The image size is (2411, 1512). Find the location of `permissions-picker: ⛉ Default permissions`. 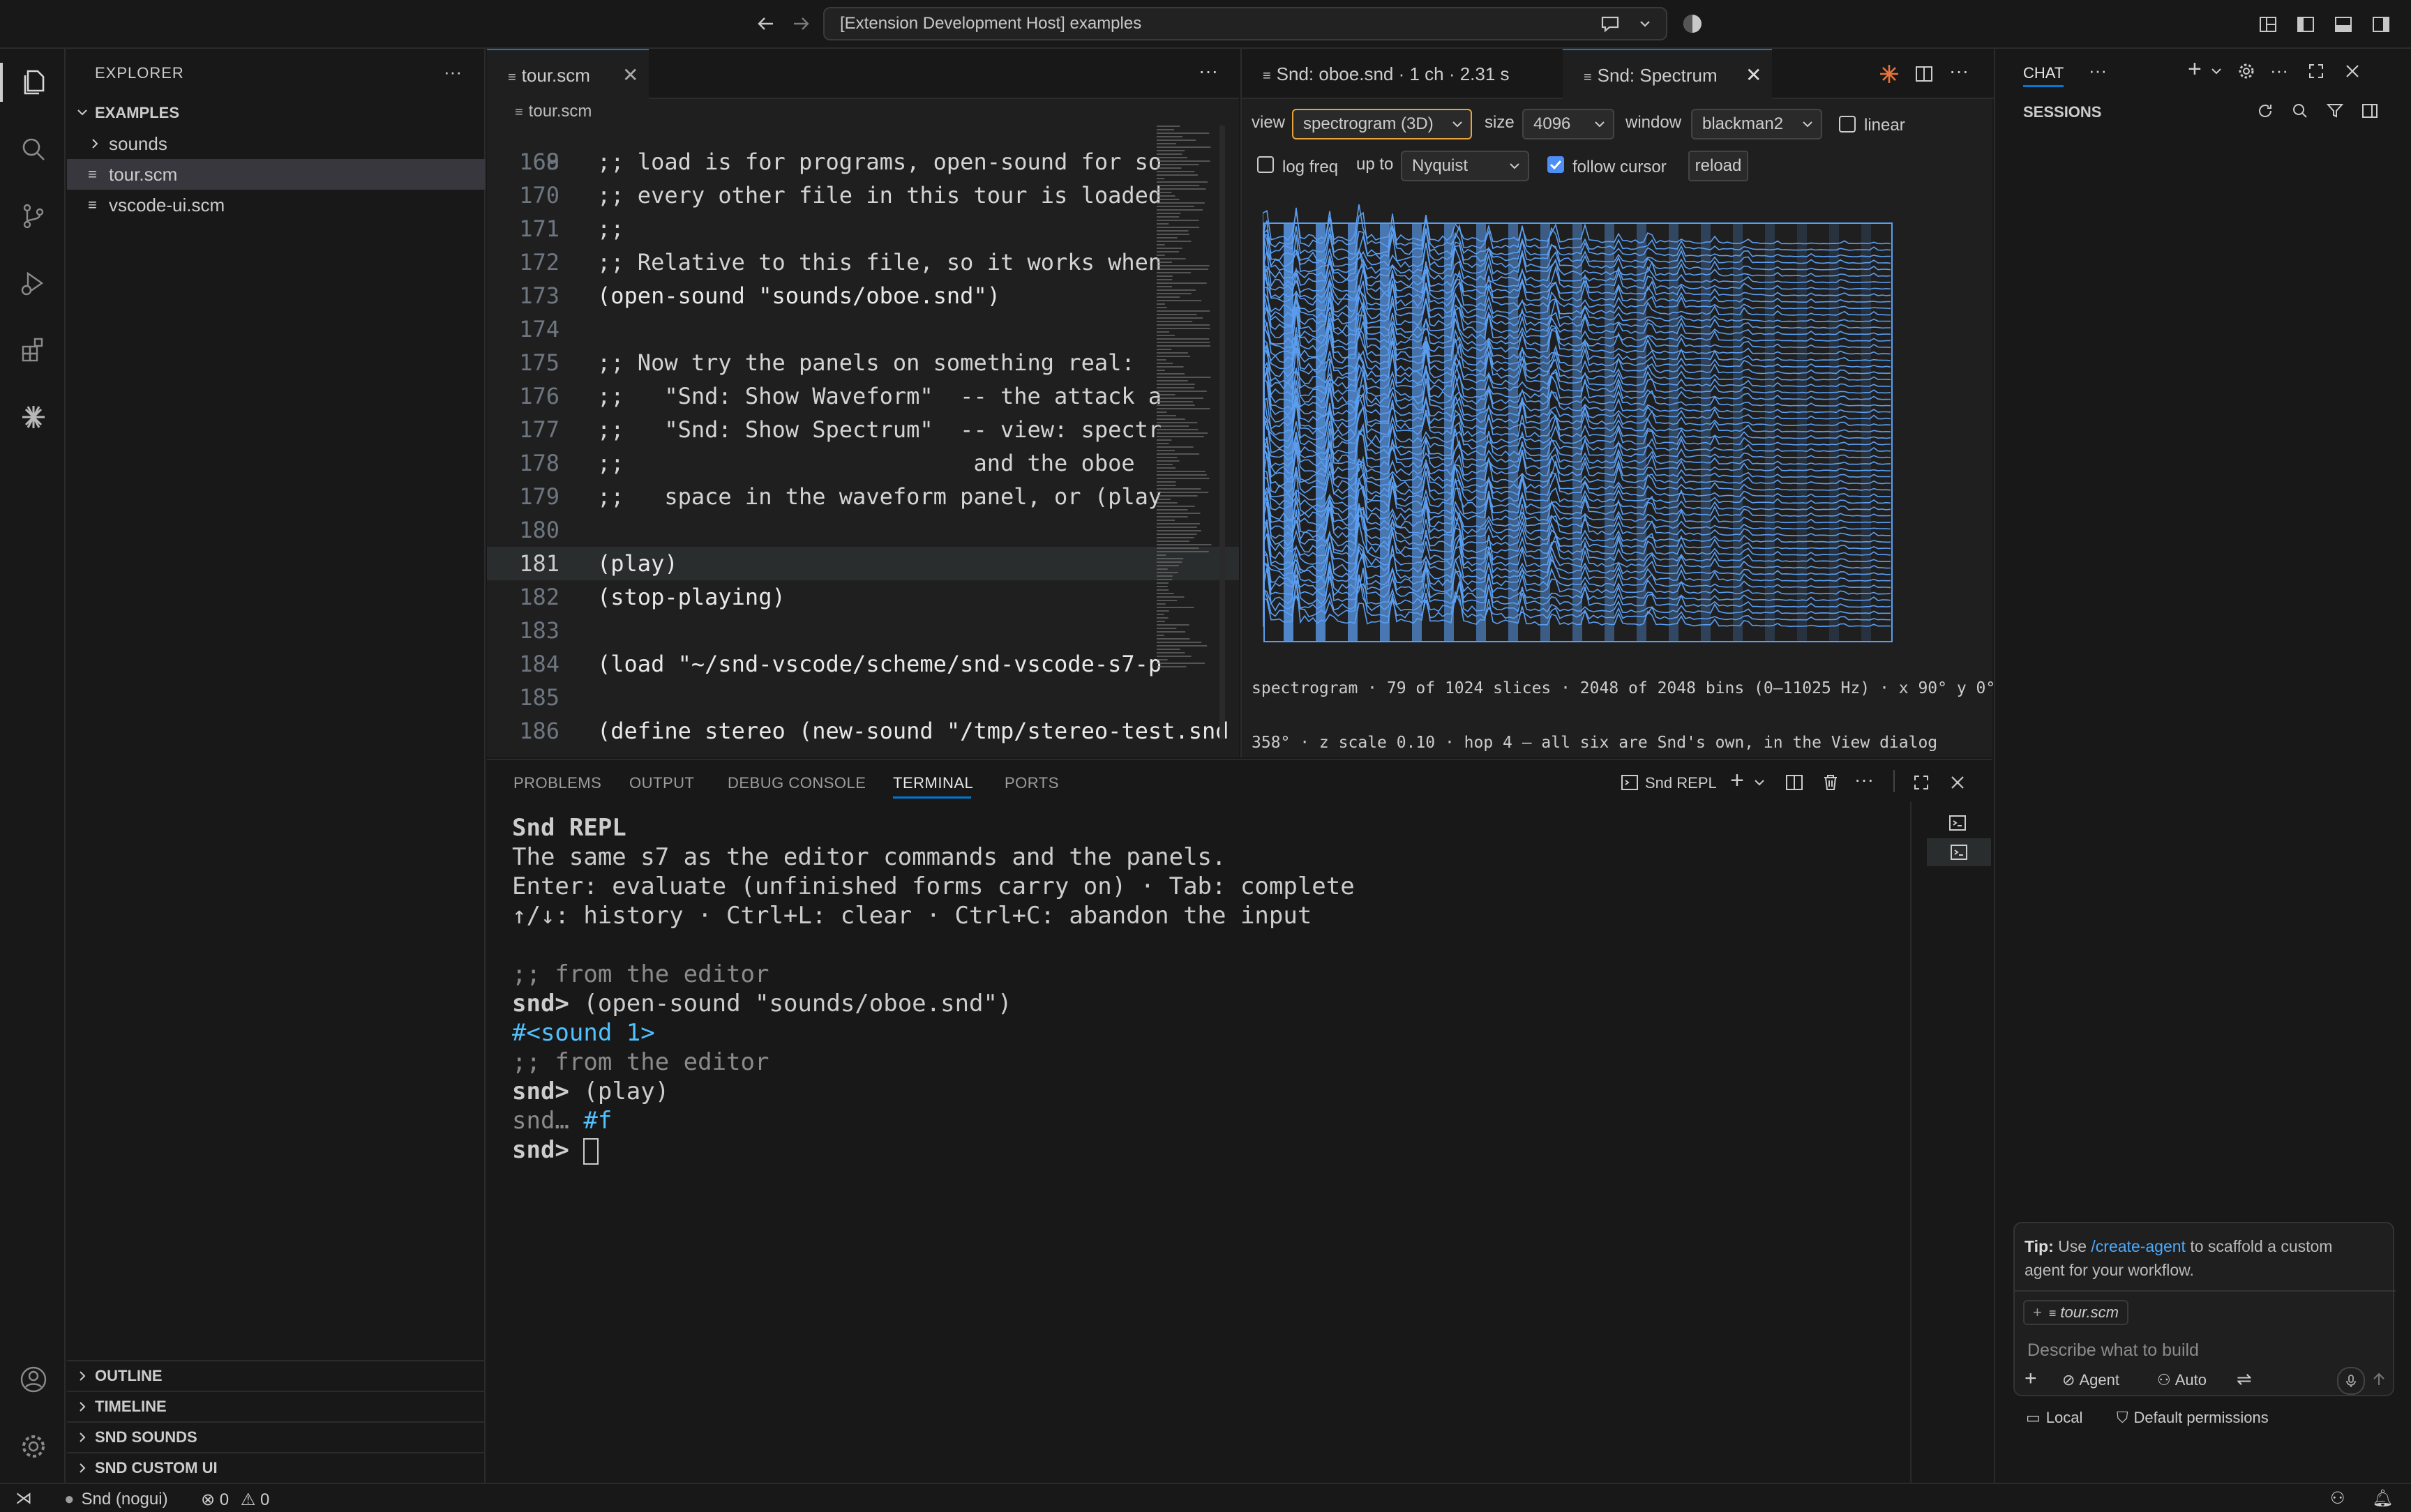

permissions-picker: ⛉ Default permissions is located at coordinates (2193, 1418).